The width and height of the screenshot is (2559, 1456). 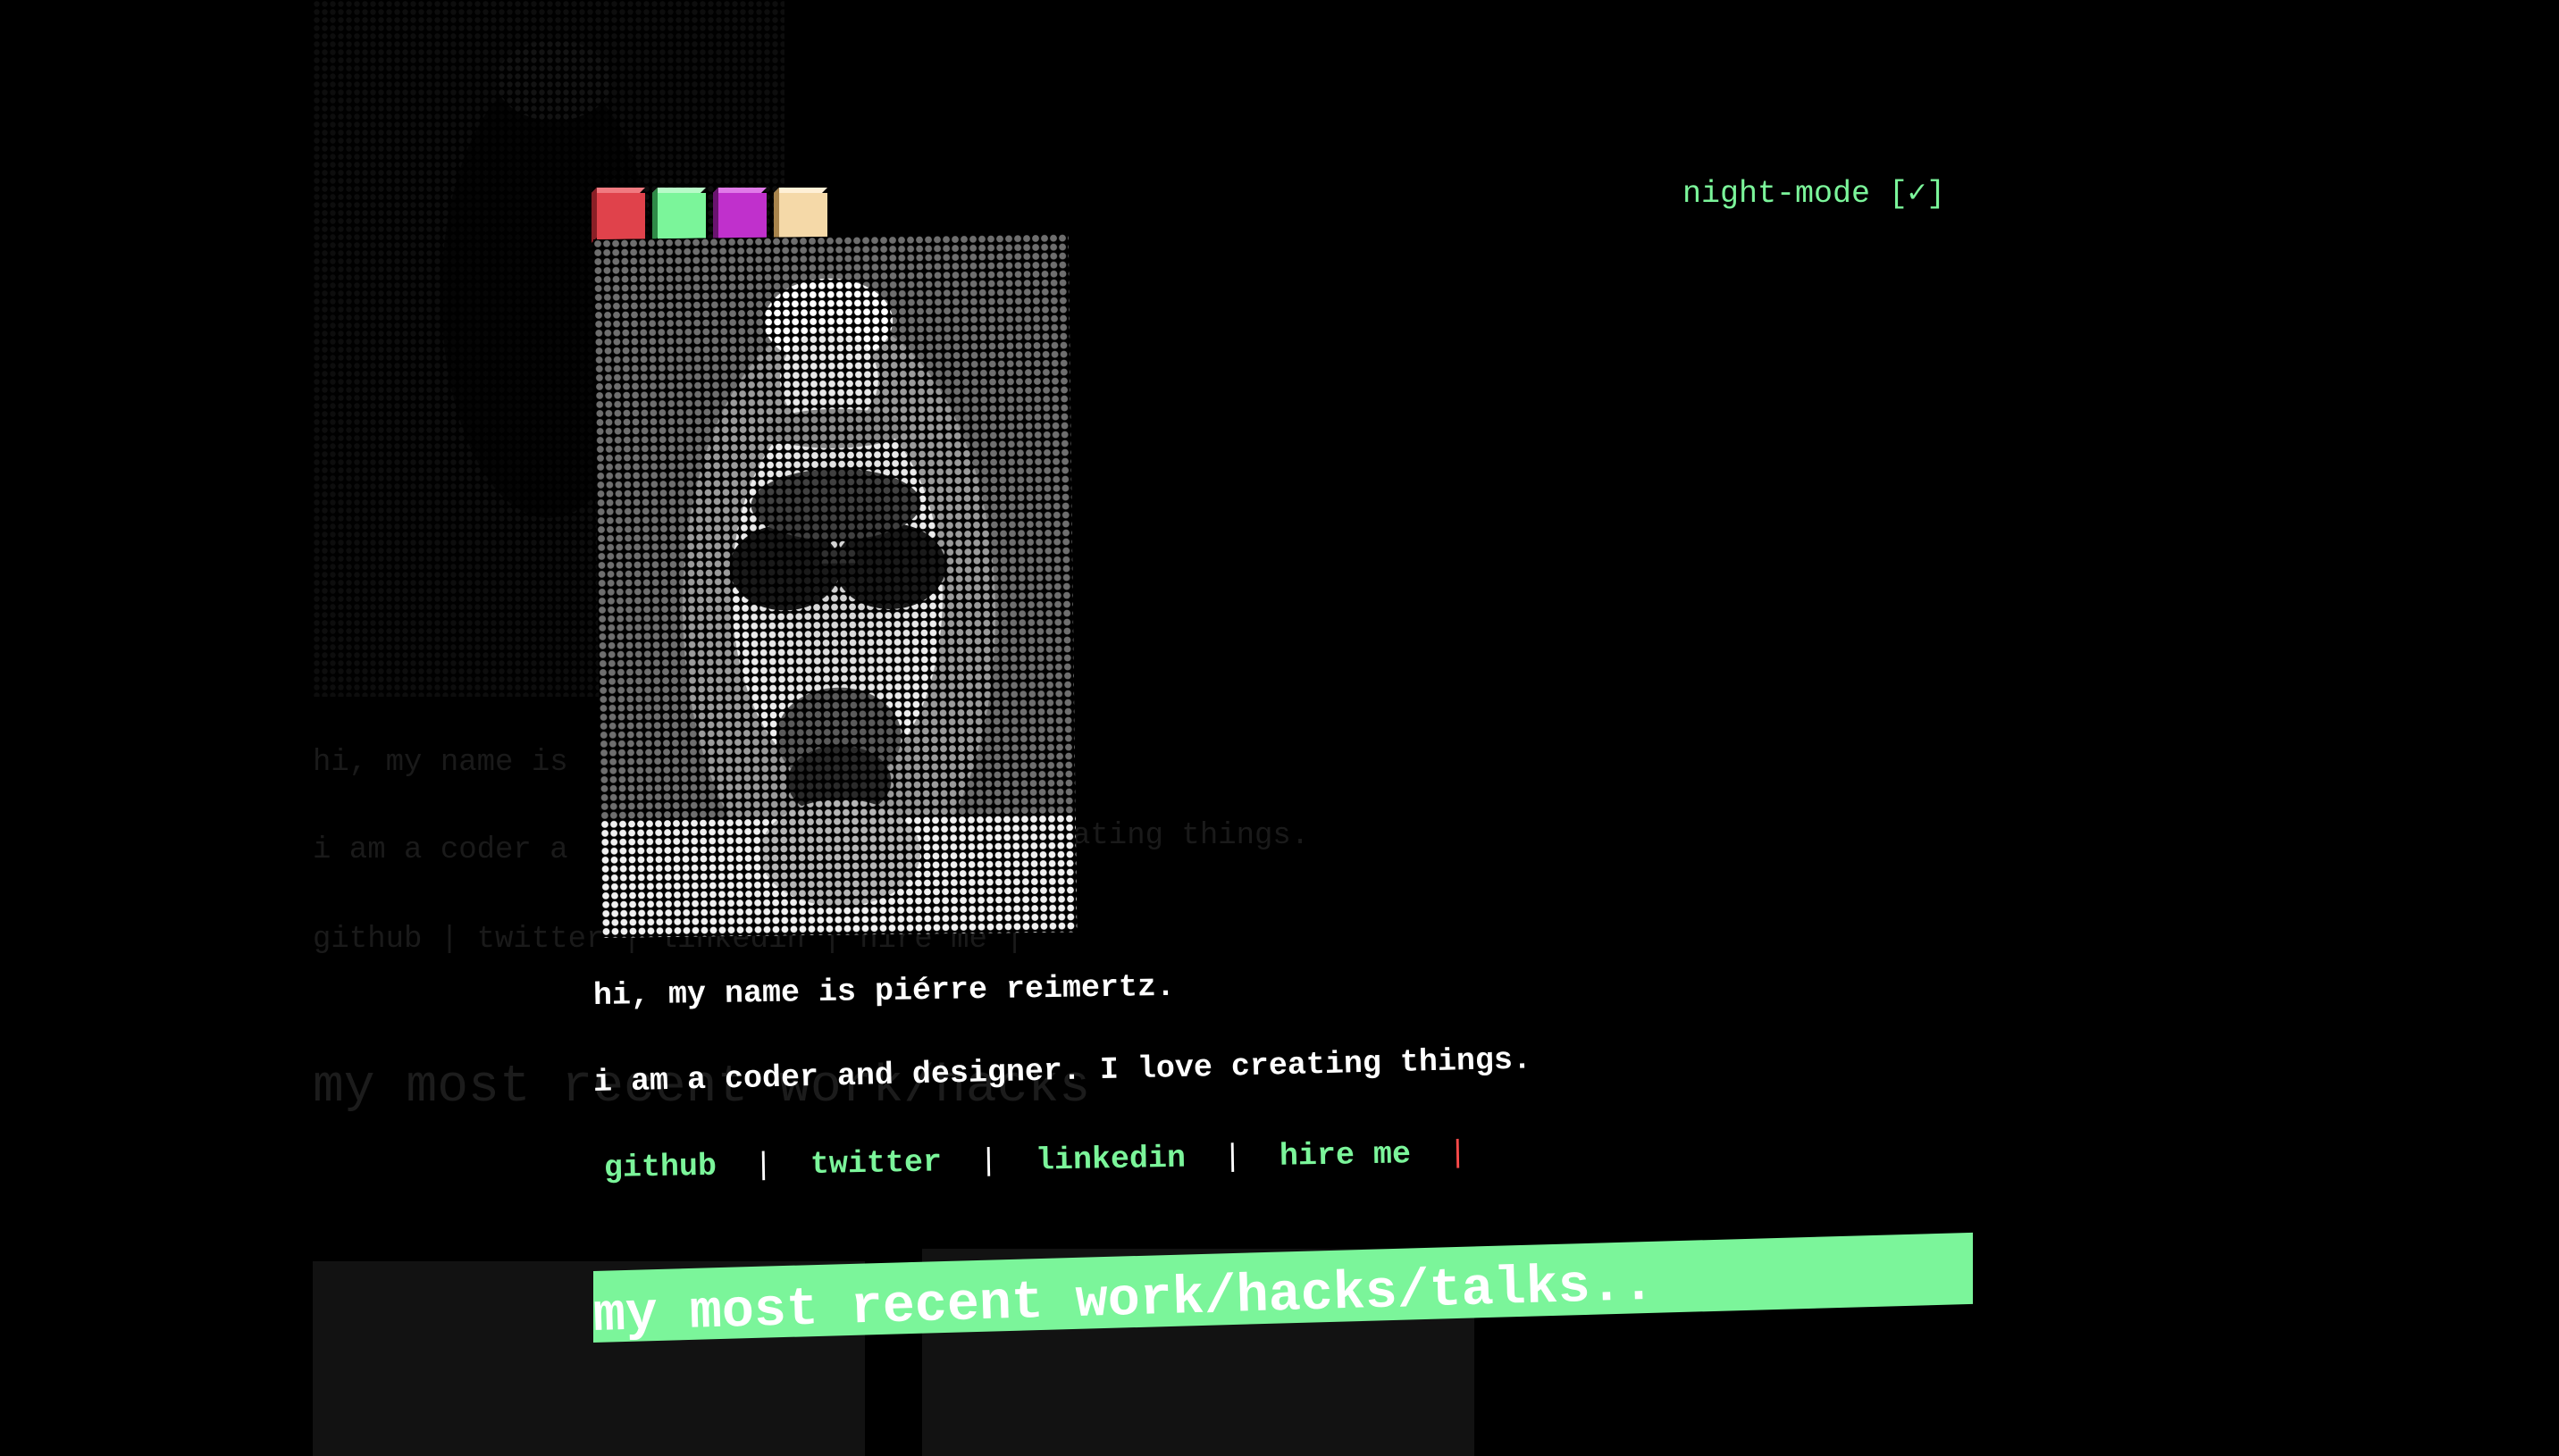 I want to click on swatch-green, so click(x=679, y=215).